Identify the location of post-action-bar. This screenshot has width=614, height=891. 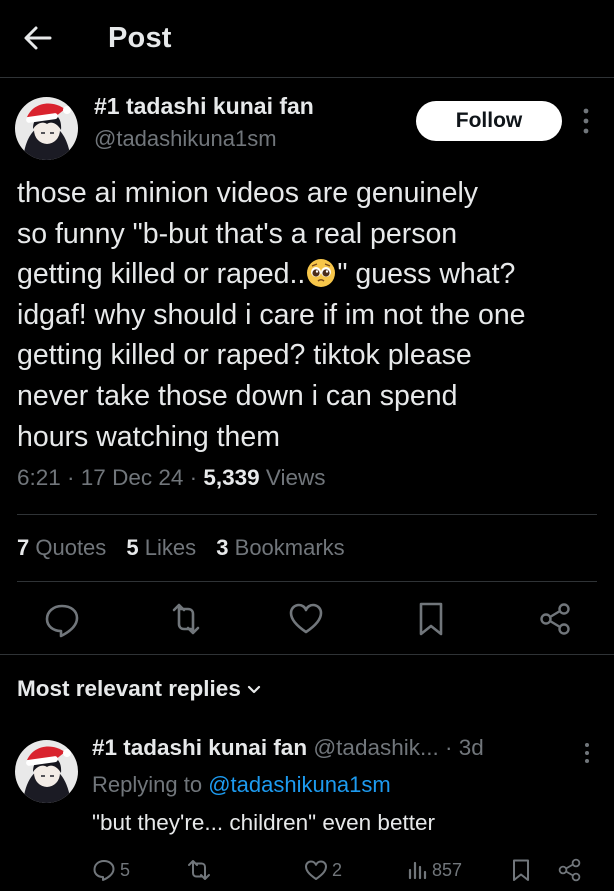
(307, 619).